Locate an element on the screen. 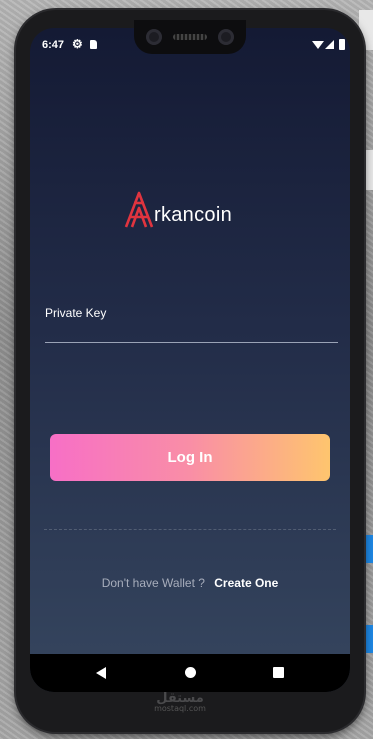 The height and width of the screenshot is (739, 373). android-nav-bar is located at coordinates (190, 673).